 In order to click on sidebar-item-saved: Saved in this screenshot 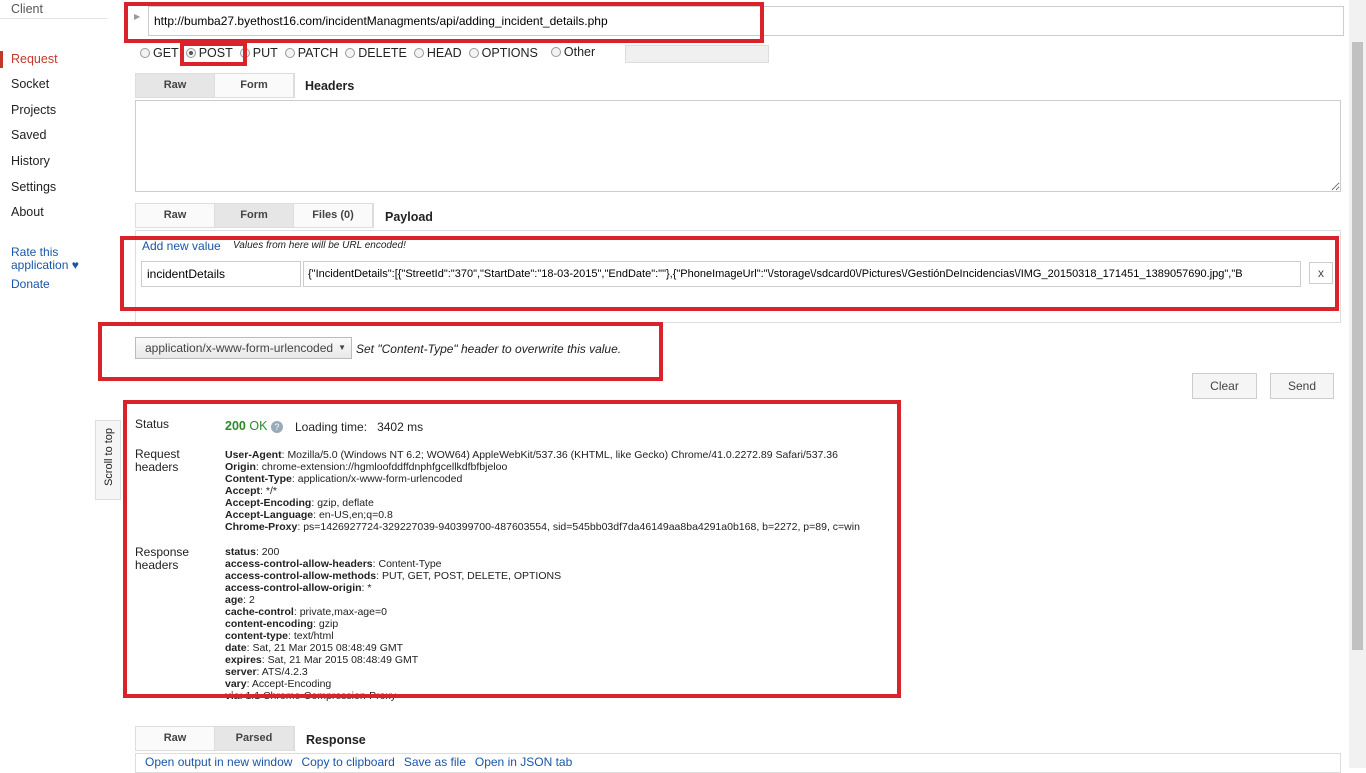, I will do `click(28, 135)`.